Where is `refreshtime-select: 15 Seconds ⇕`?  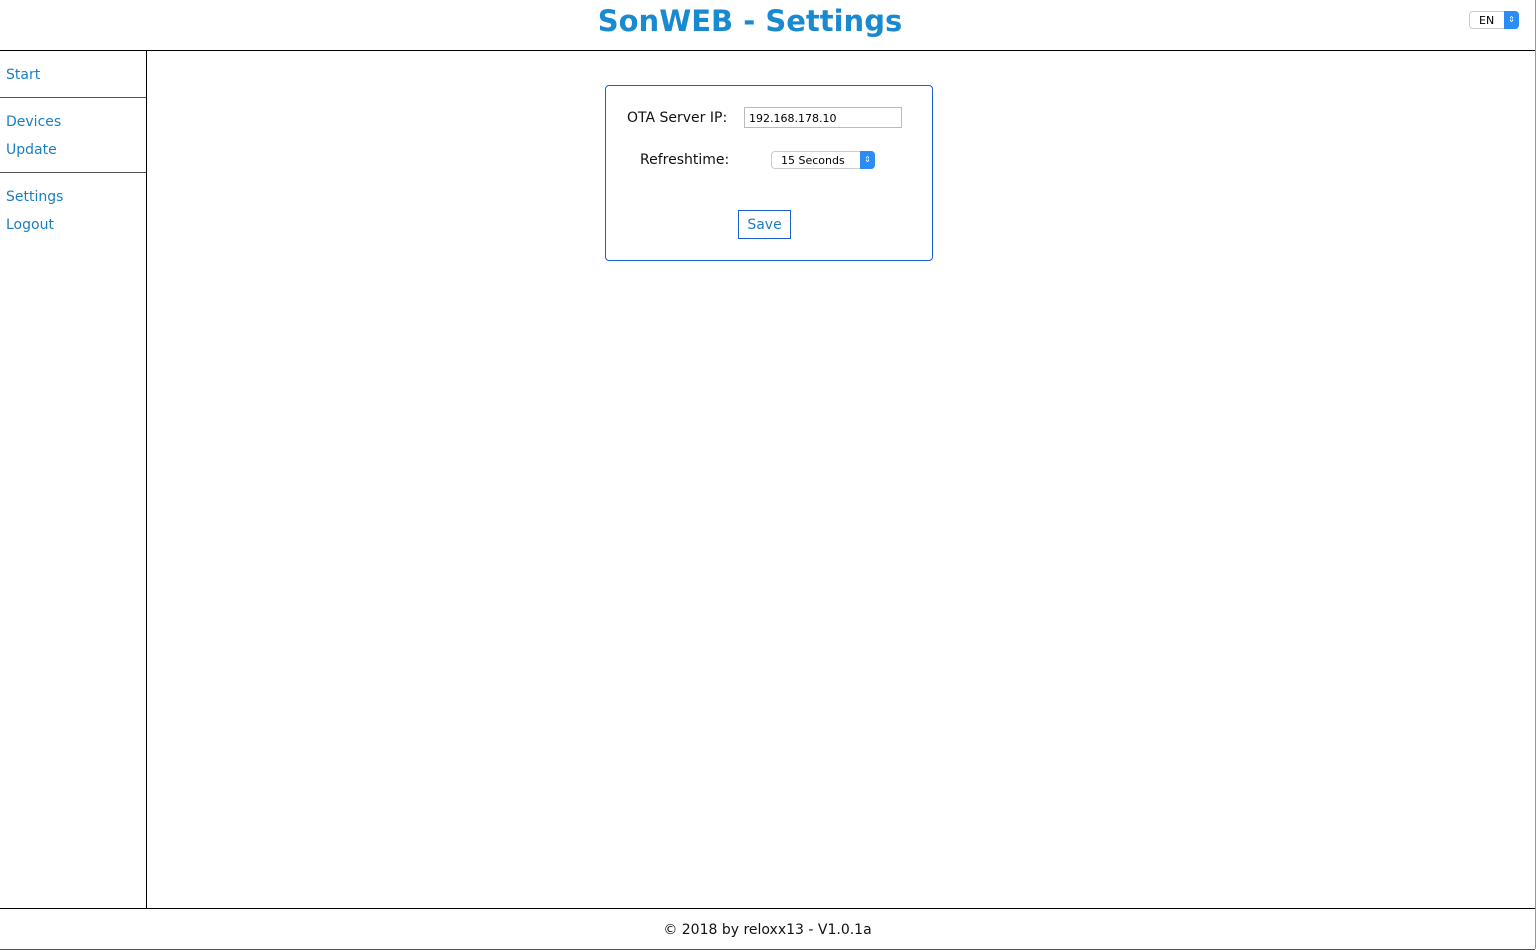 refreshtime-select: 15 Seconds ⇕ is located at coordinates (823, 160).